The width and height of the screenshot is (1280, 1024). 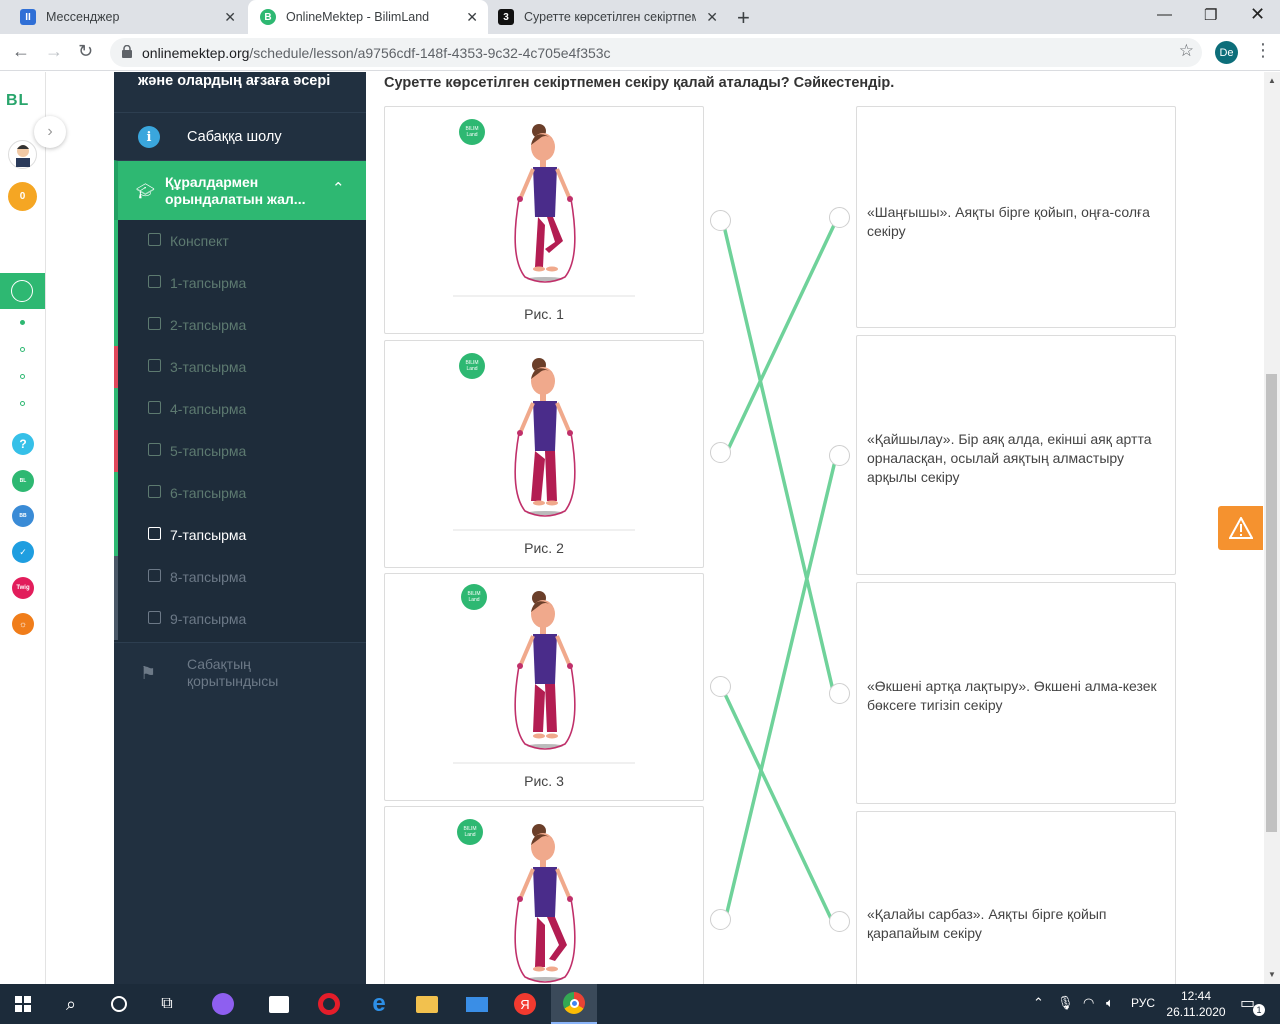 I want to click on expand-rail-button: ›, so click(x=50, y=132).